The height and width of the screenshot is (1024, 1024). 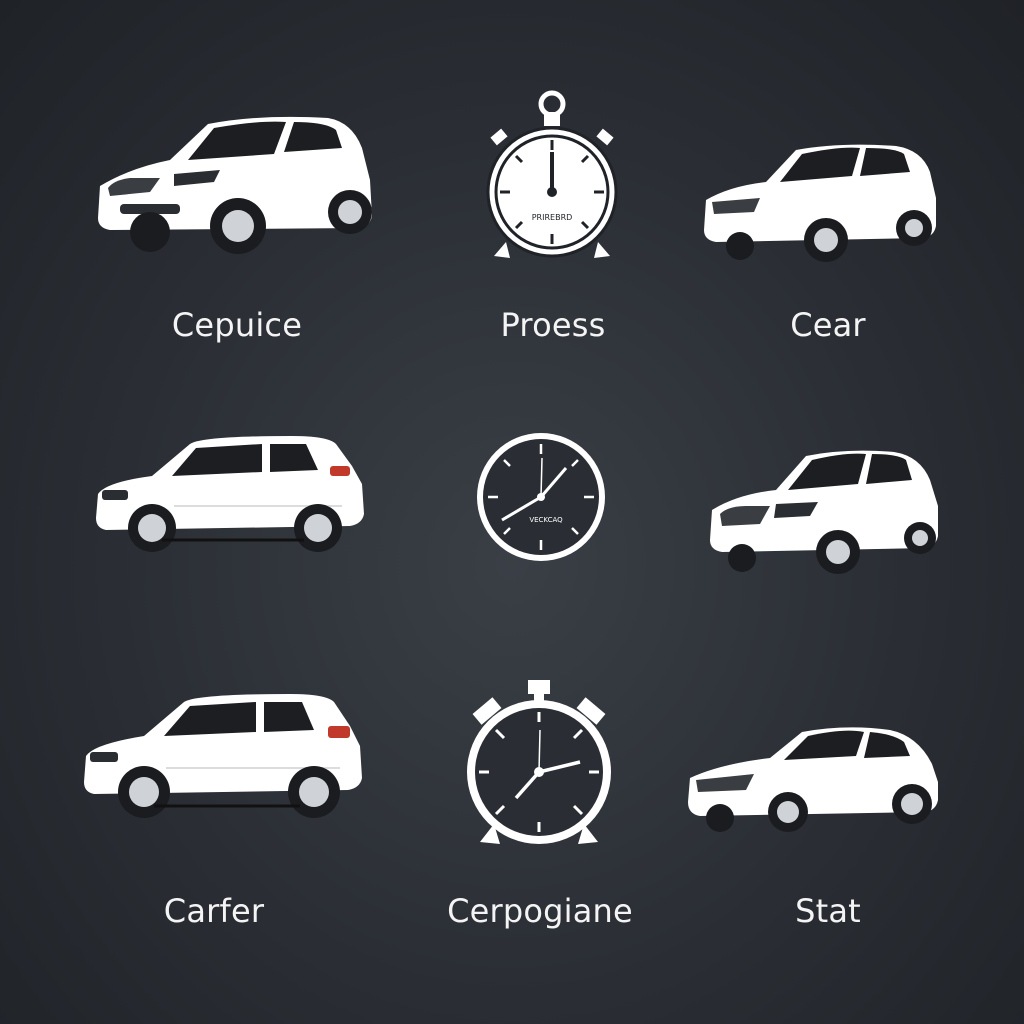 What do you see at coordinates (237, 325) in the screenshot?
I see `label-r1c1: Cepuice` at bounding box center [237, 325].